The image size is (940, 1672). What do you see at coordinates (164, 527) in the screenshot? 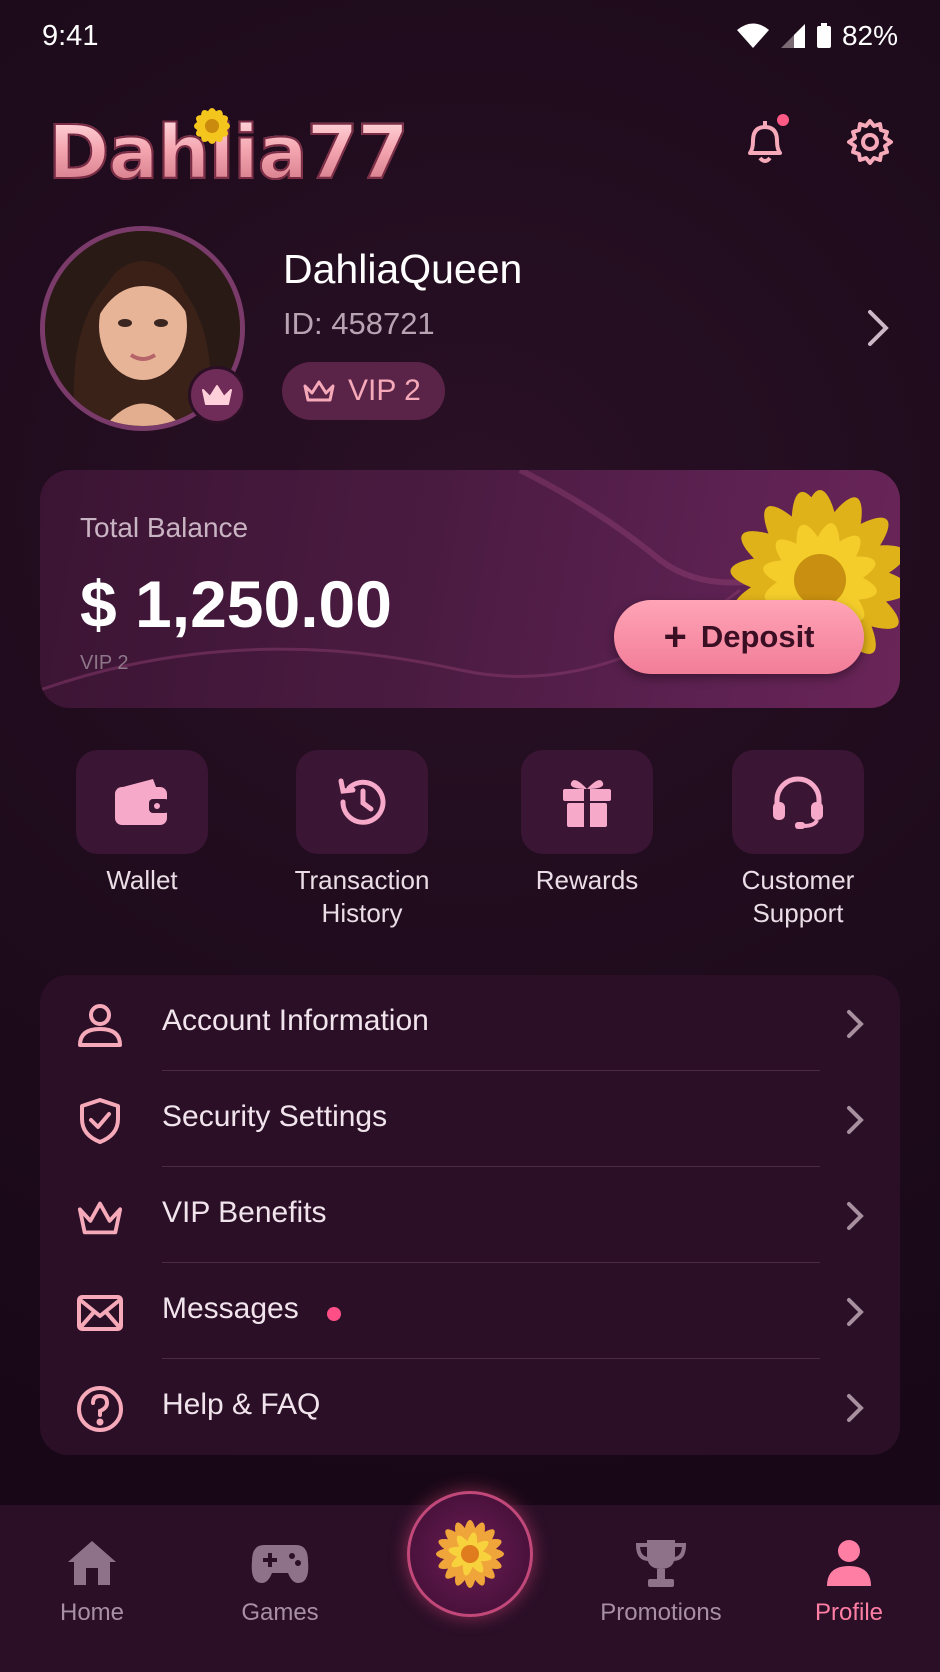
I see `balance-label: Total Balance` at bounding box center [164, 527].